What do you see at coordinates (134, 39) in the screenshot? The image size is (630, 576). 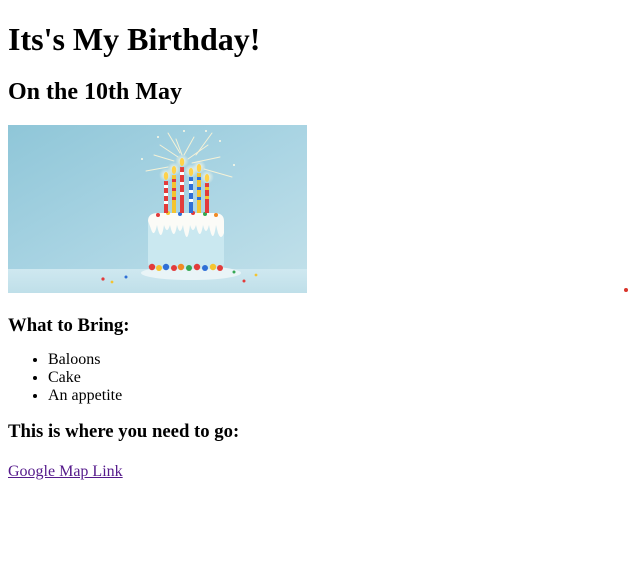 I see `page-title: Its's My Birthday!` at bounding box center [134, 39].